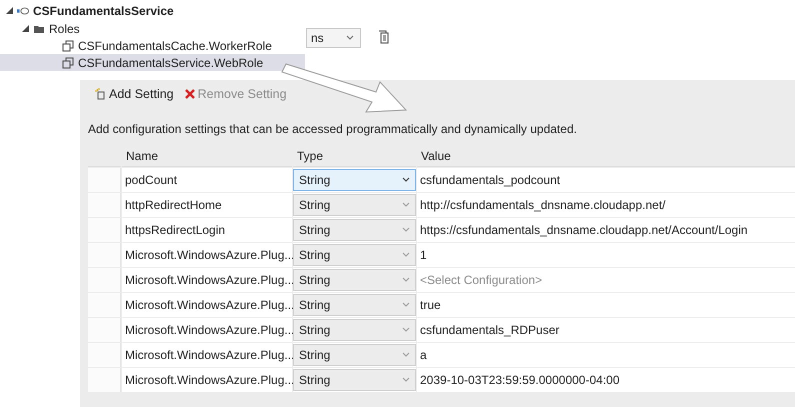 This screenshot has width=795, height=407. I want to click on new-item-icon, so click(101, 94).